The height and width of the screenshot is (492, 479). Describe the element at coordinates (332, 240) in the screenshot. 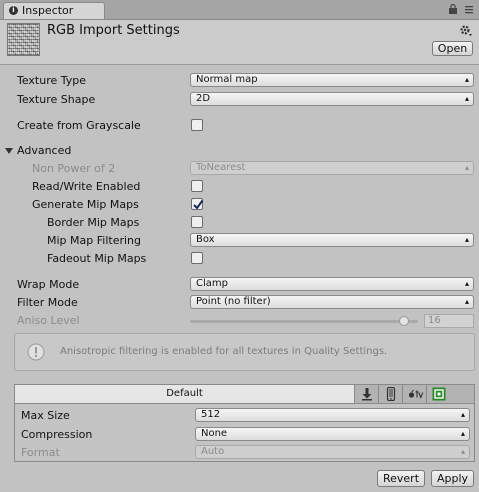

I see `mip-map-filtering-dropdown: Box ▴︎` at that location.